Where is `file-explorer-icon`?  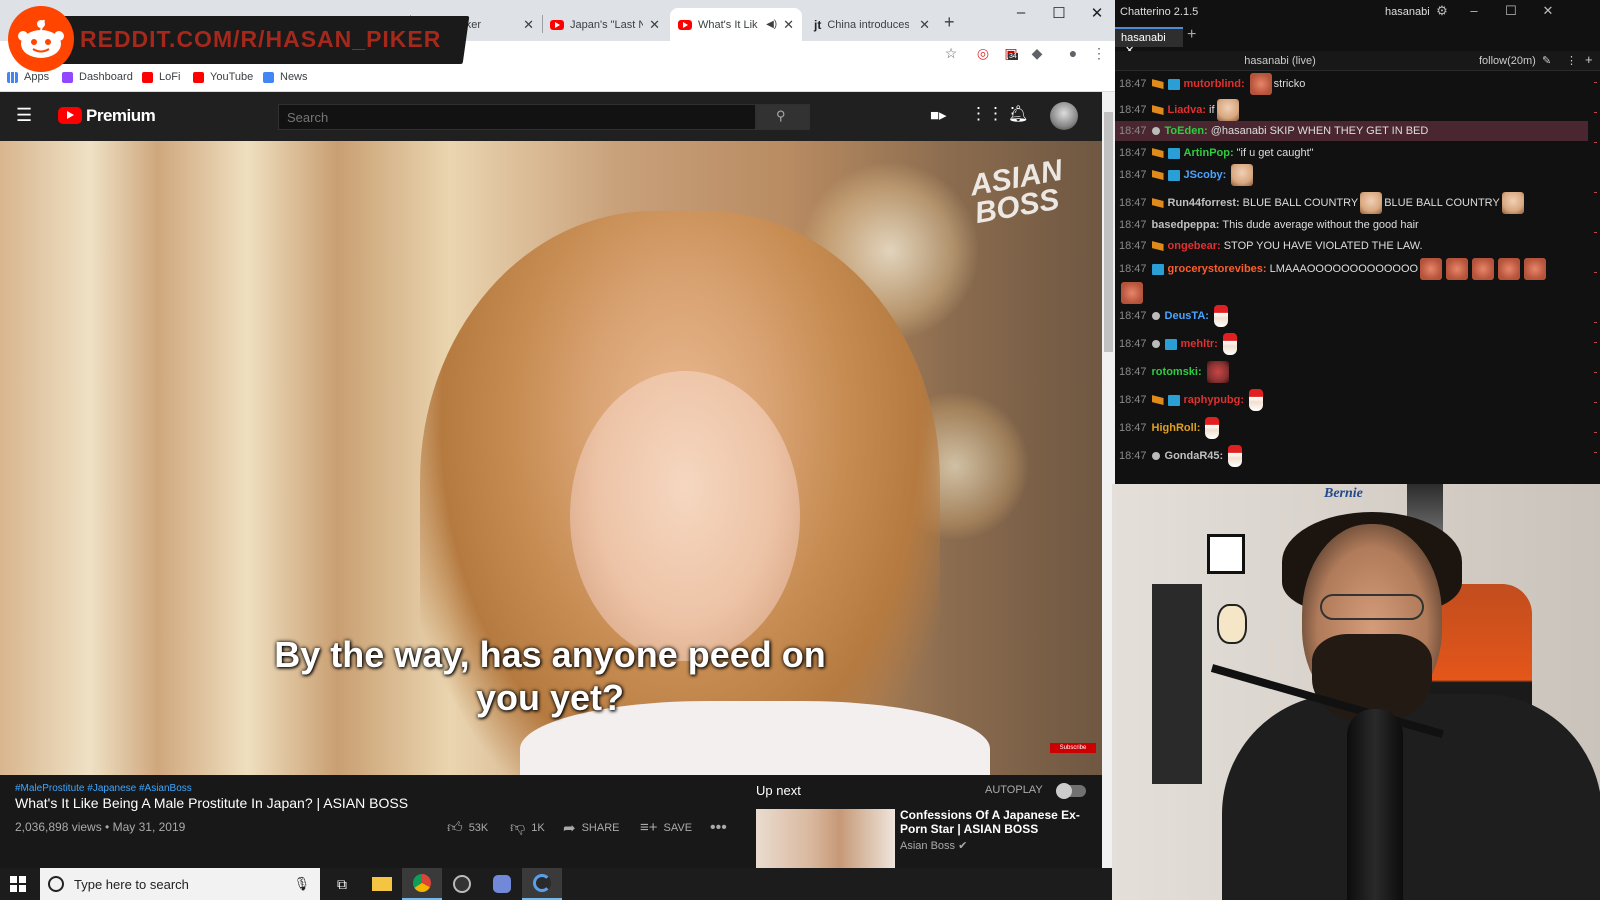
file-explorer-icon is located at coordinates (382, 884).